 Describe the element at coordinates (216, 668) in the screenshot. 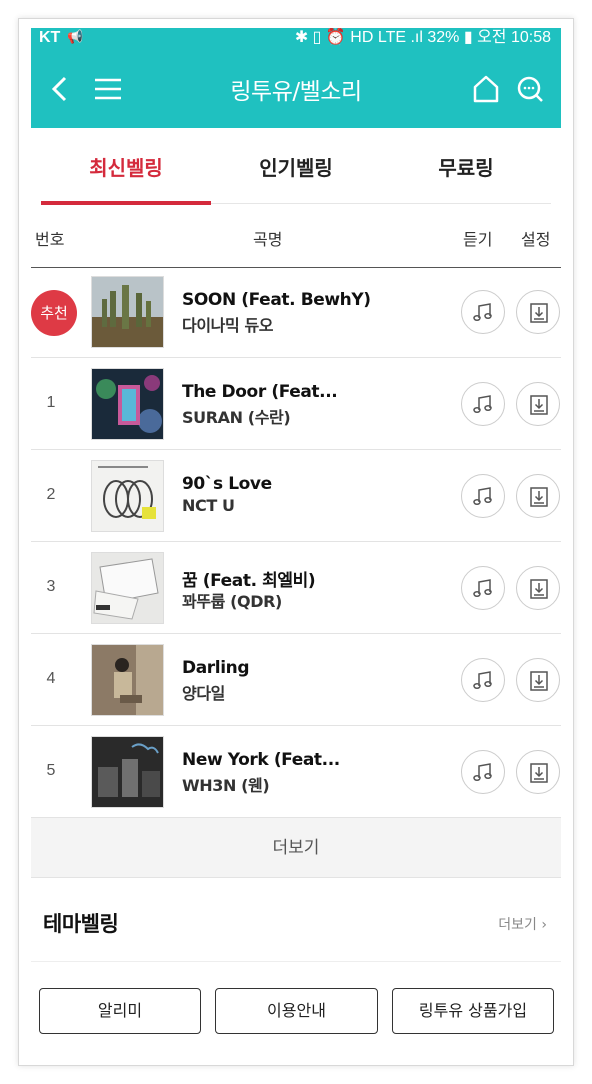

I see `song-title: Darling` at that location.